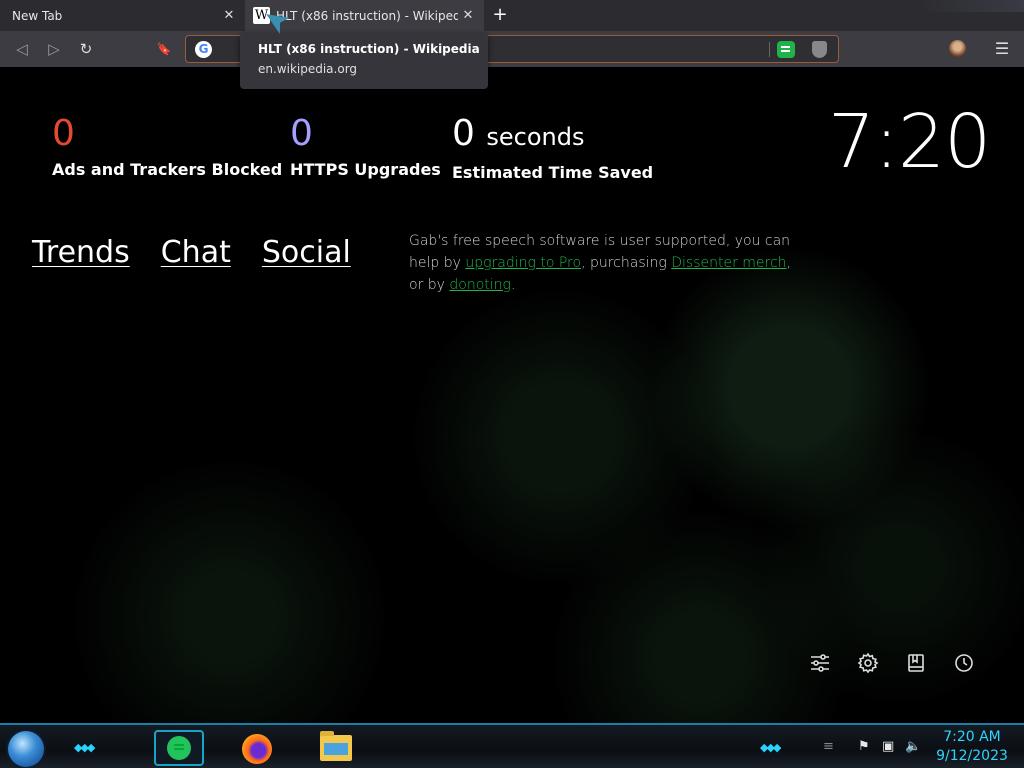 The image size is (1024, 768). What do you see at coordinates (728, 263) in the screenshot?
I see `dissenter-merch-link: Dissenter merch` at bounding box center [728, 263].